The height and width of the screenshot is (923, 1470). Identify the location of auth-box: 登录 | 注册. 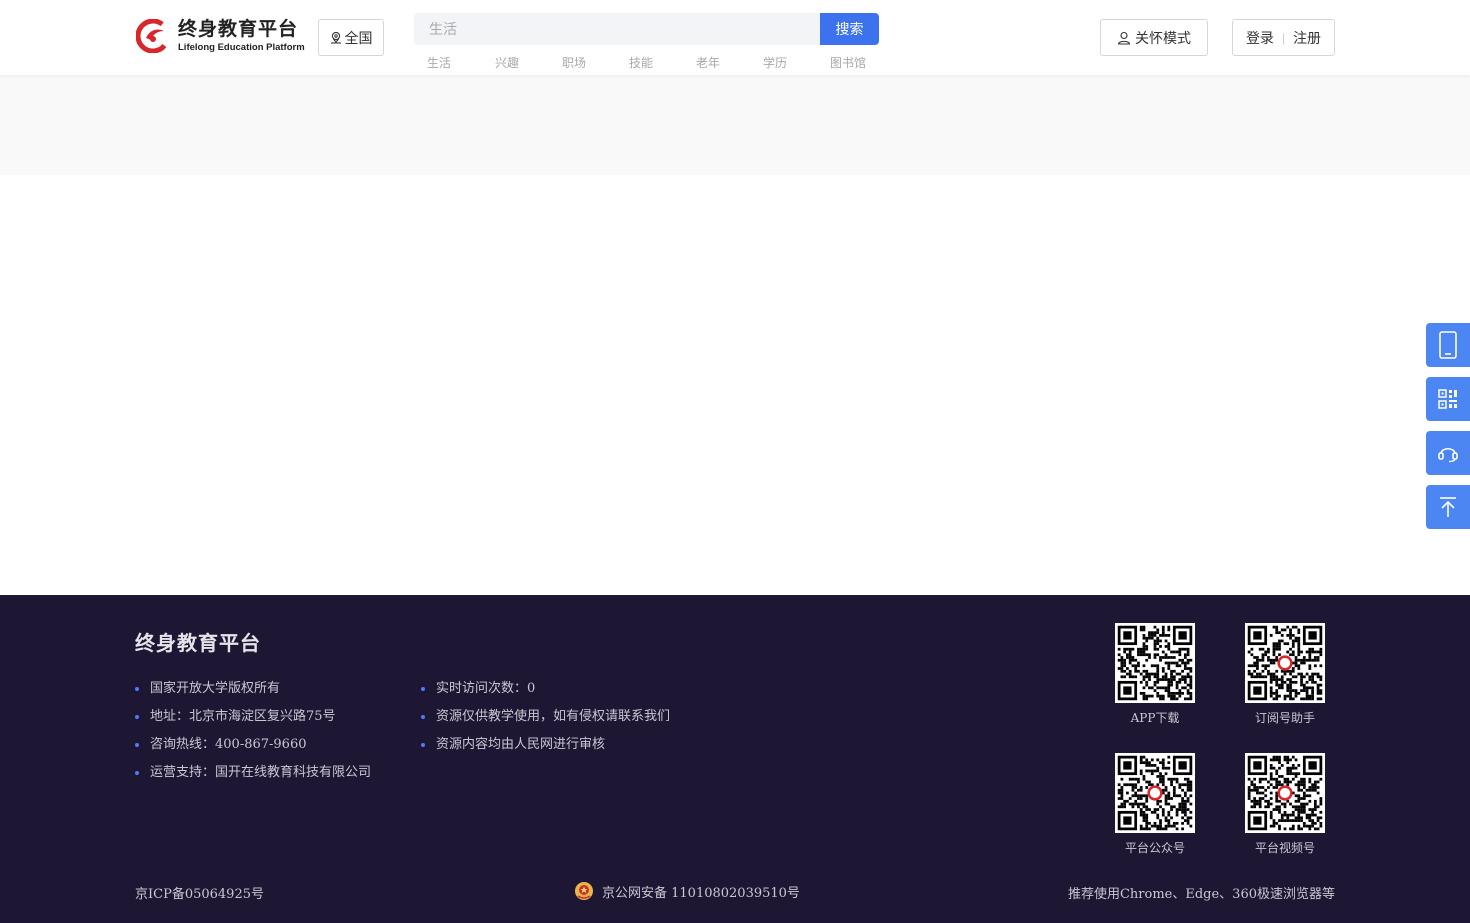
(1283, 37).